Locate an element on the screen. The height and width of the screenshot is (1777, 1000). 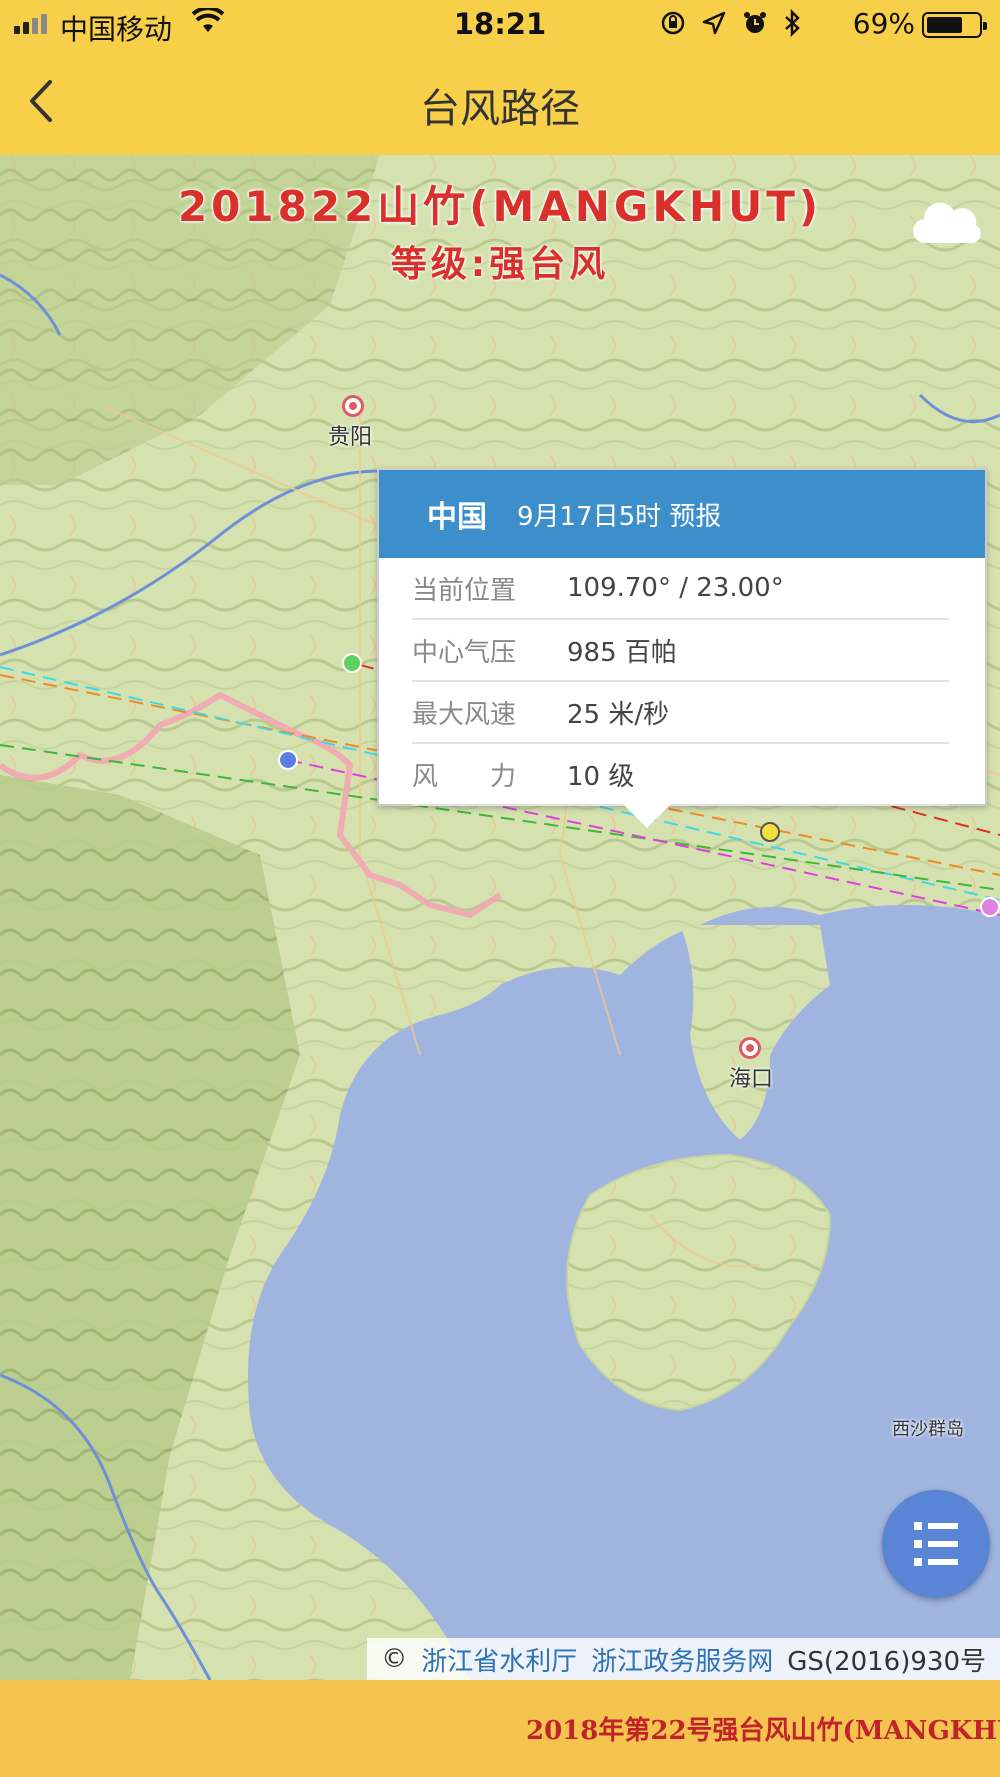
popup-value: 985 百帕 is located at coordinates (622, 652).